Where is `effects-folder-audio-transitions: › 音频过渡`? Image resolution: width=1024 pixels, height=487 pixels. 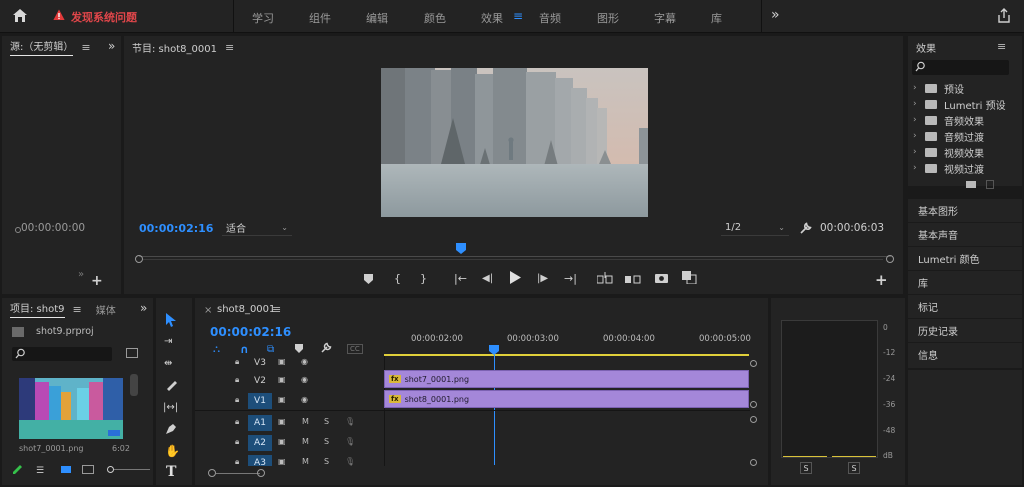 effects-folder-audio-transitions: › 音频过渡 is located at coordinates (948, 136).